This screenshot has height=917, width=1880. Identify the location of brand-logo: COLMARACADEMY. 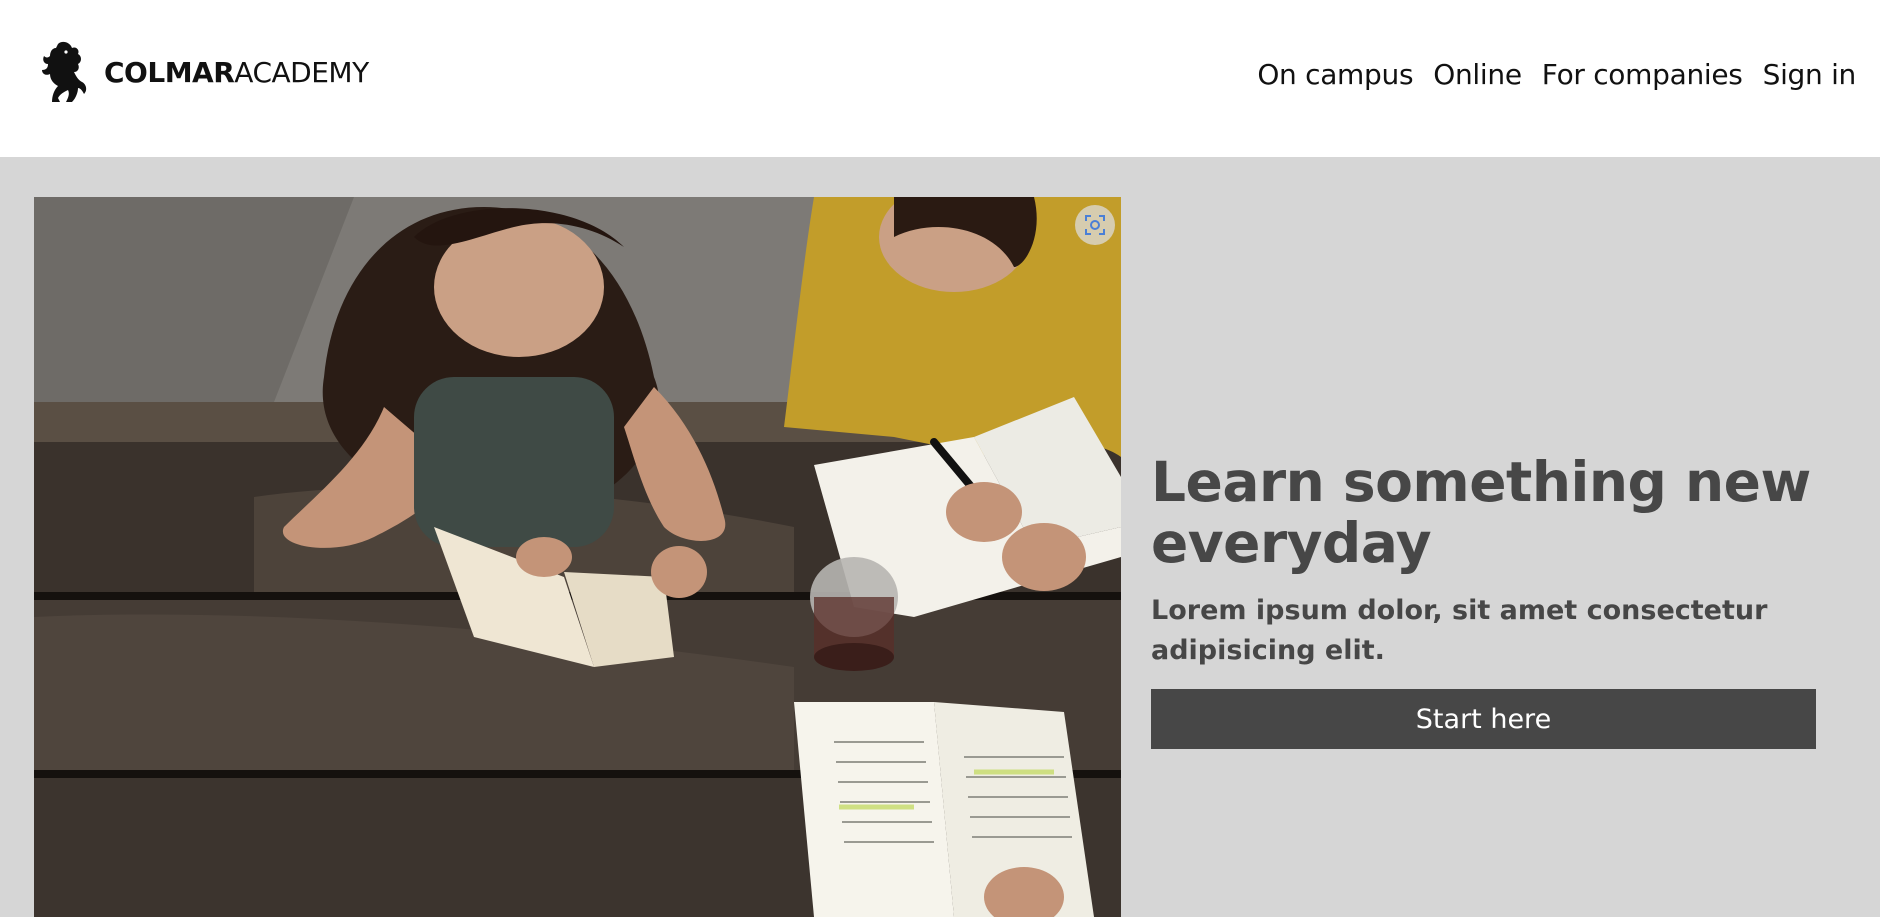
(203, 72).